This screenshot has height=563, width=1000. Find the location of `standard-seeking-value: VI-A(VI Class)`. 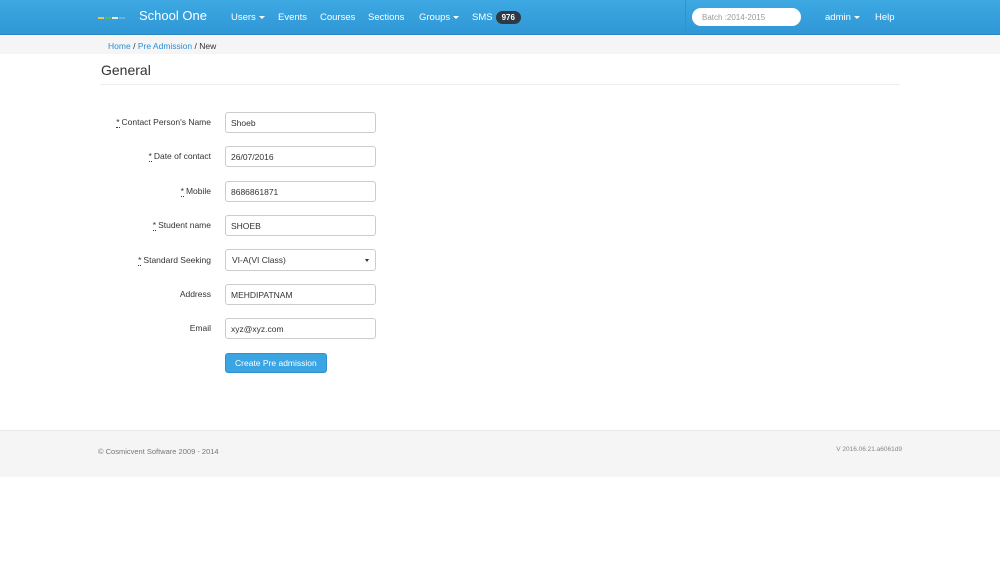

standard-seeking-value: VI-A(VI Class) is located at coordinates (259, 259).